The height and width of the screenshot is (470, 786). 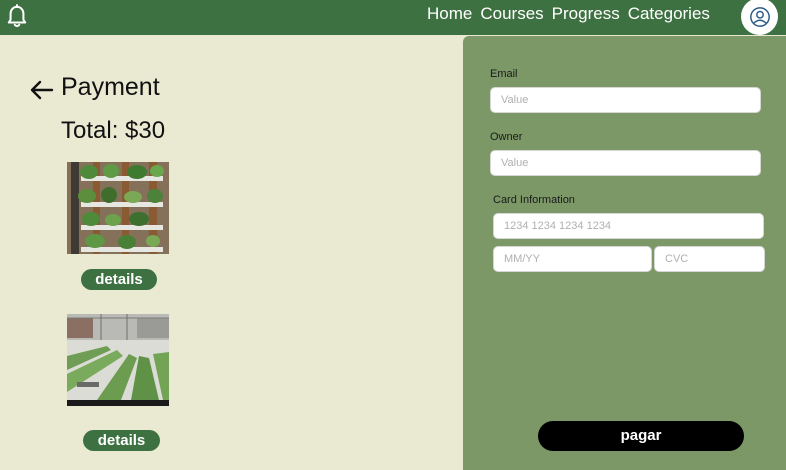 What do you see at coordinates (110, 87) in the screenshot?
I see `page-title: Payment` at bounding box center [110, 87].